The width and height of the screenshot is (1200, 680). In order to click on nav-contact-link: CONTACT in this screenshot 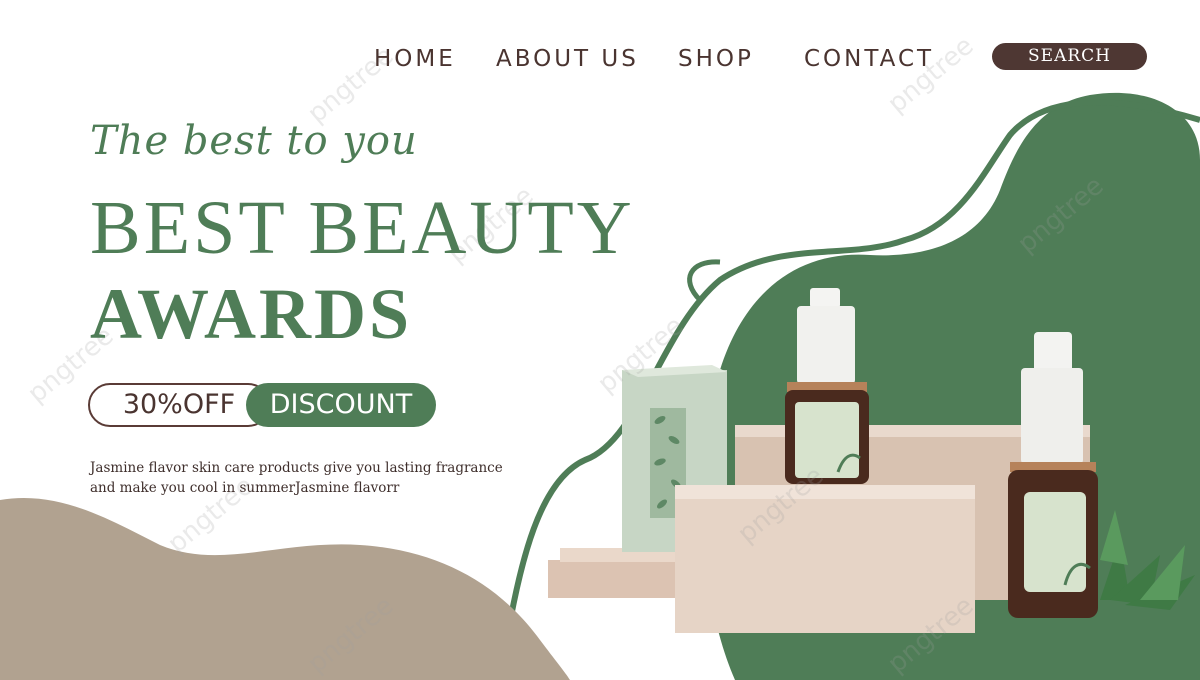, I will do `click(869, 59)`.